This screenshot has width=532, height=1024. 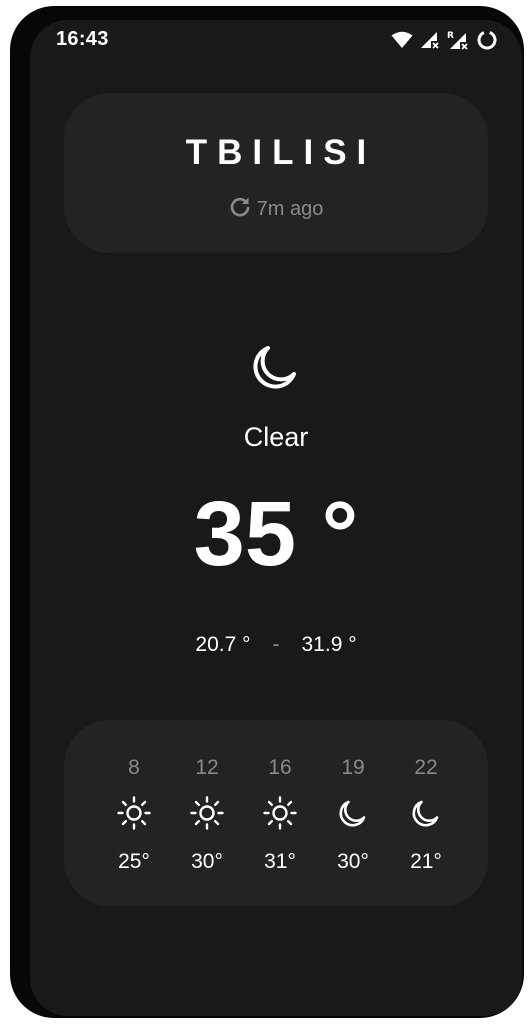 What do you see at coordinates (134, 861) in the screenshot?
I see `hour-temperature: 25°` at bounding box center [134, 861].